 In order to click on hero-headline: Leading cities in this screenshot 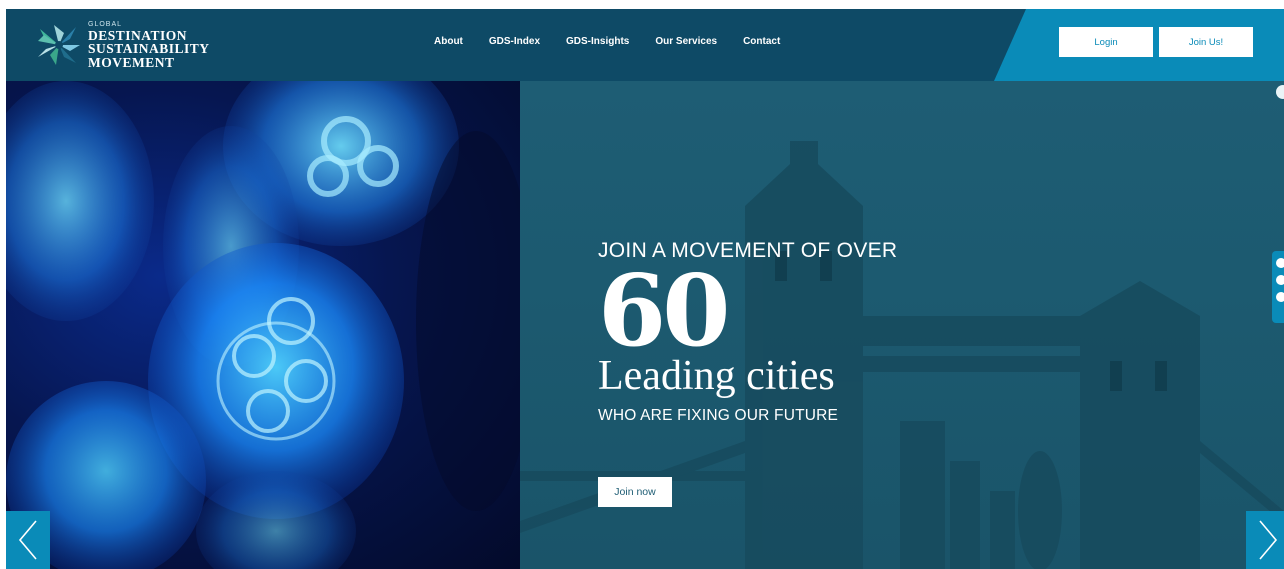, I will do `click(716, 376)`.